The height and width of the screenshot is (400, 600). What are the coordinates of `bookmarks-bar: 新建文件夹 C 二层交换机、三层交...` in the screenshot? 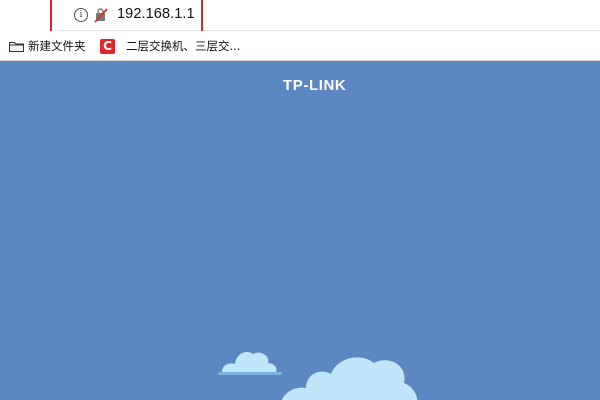 It's located at (300, 46).